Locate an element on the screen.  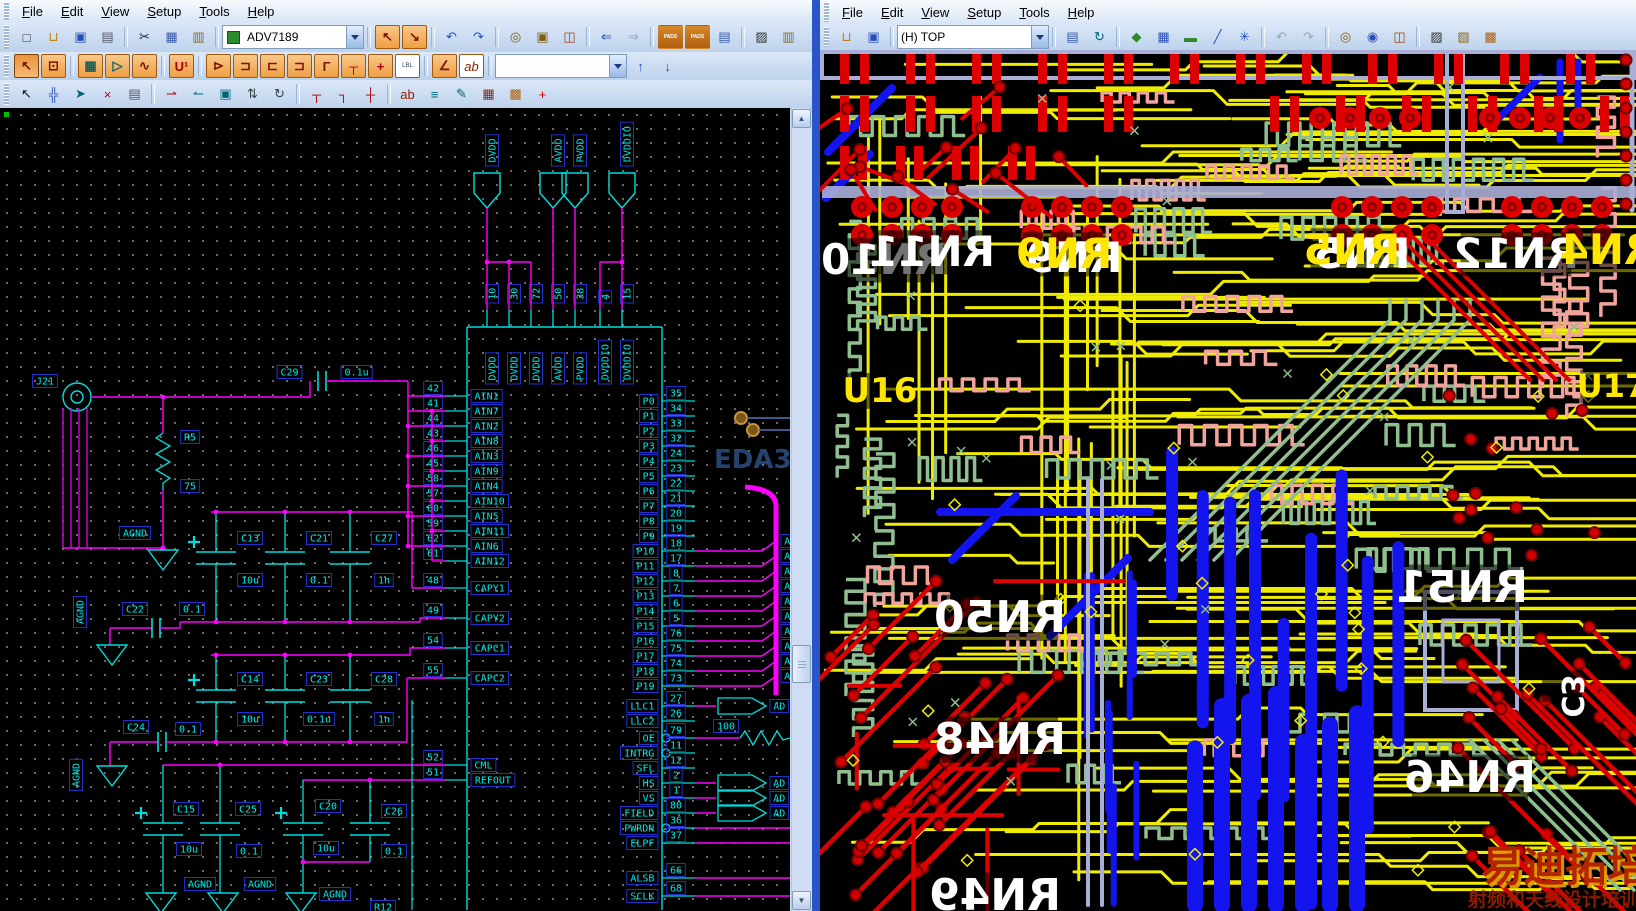
properties2-button: ▤ is located at coordinates (134, 94).